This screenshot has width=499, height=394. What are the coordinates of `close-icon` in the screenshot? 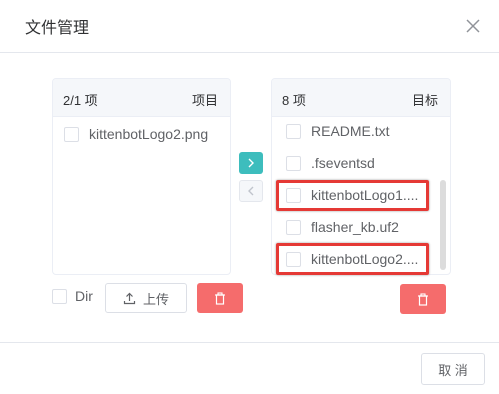 It's located at (473, 26).